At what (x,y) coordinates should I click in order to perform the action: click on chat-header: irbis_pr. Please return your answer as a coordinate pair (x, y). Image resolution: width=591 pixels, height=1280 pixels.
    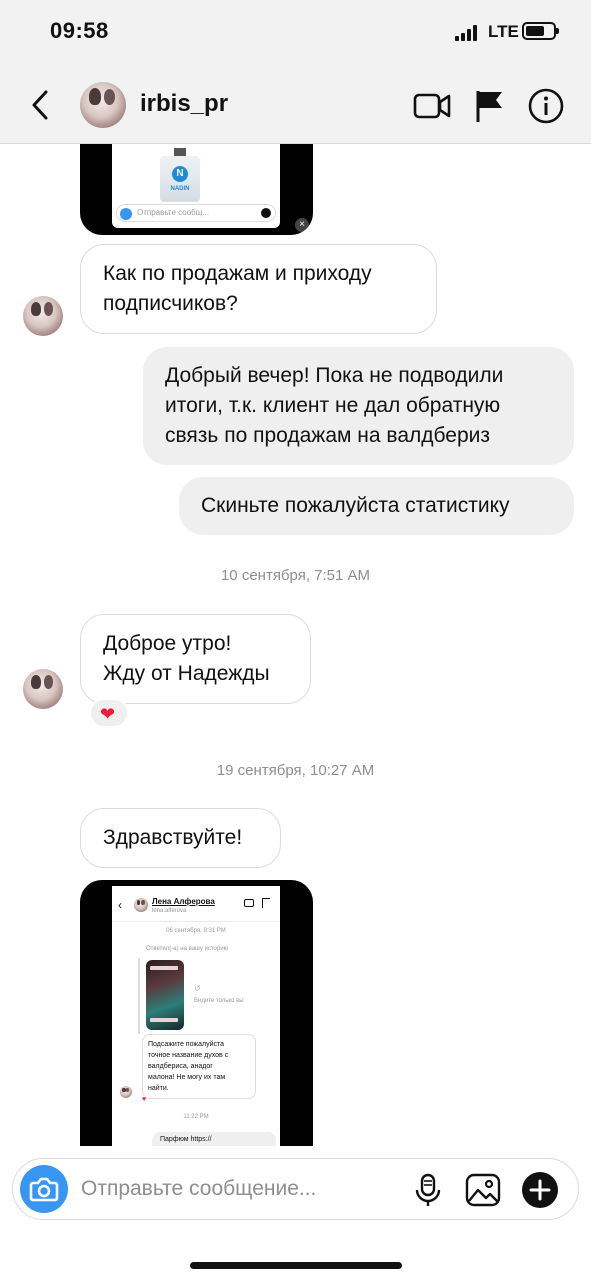
    Looking at the image, I should click on (295, 105).